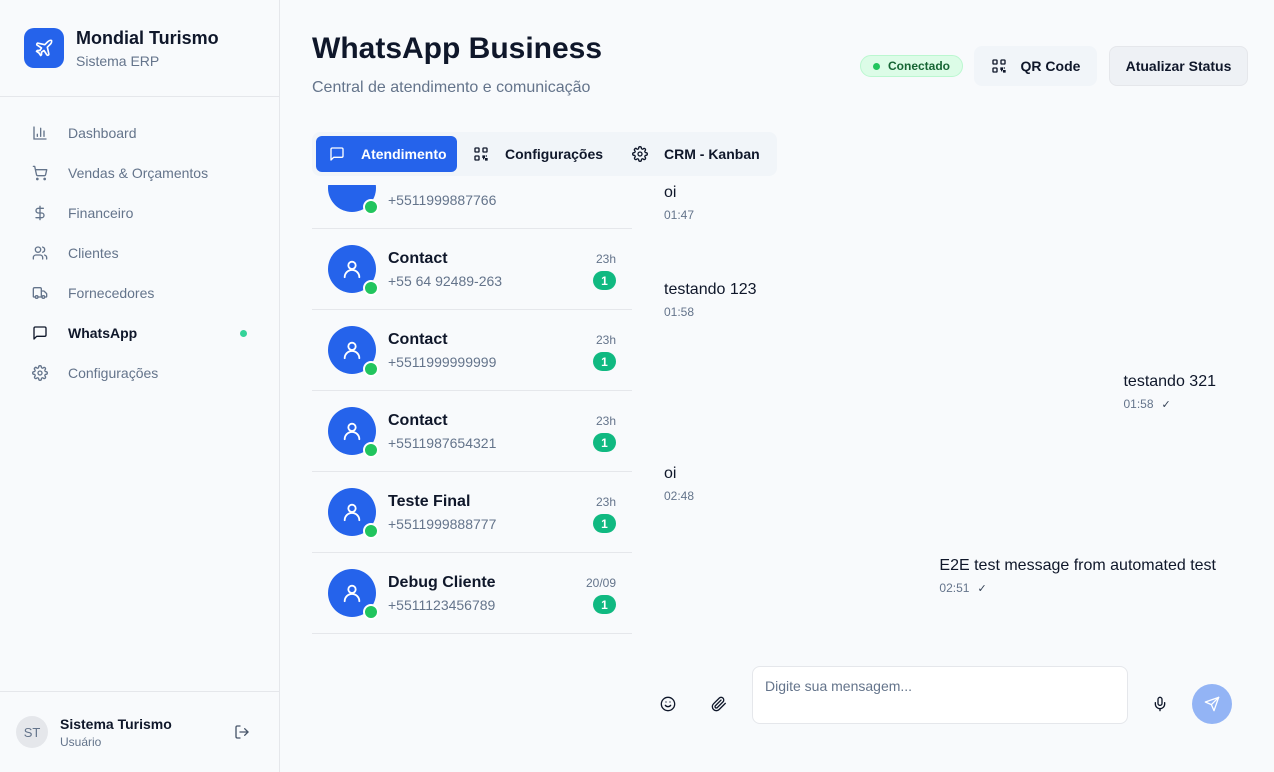 This screenshot has height=772, width=1274. What do you see at coordinates (472, 269) in the screenshot?
I see `contact-item: Contact +55 64 92489-263 23h 1` at bounding box center [472, 269].